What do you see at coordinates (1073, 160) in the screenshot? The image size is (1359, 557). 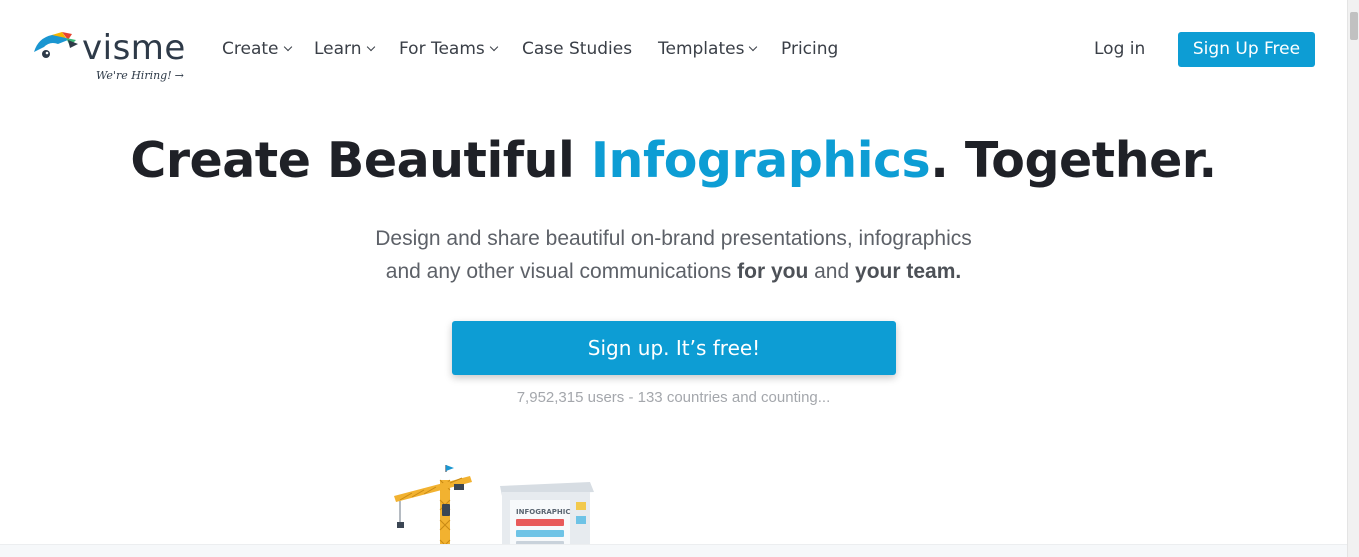 I see `hero-title-end: . Together.` at bounding box center [1073, 160].